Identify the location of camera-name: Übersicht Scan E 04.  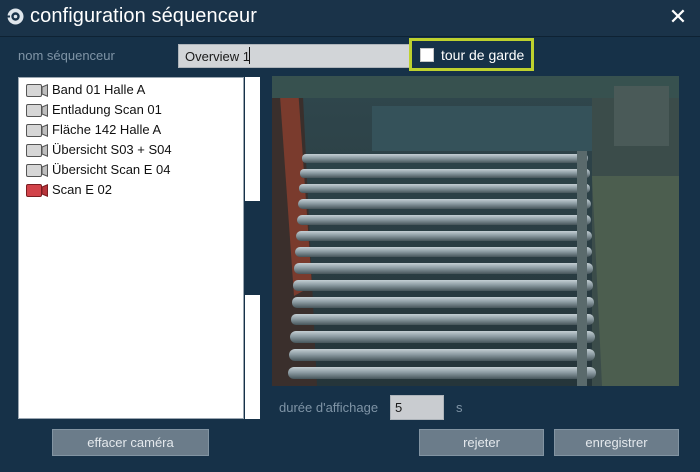
(111, 169).